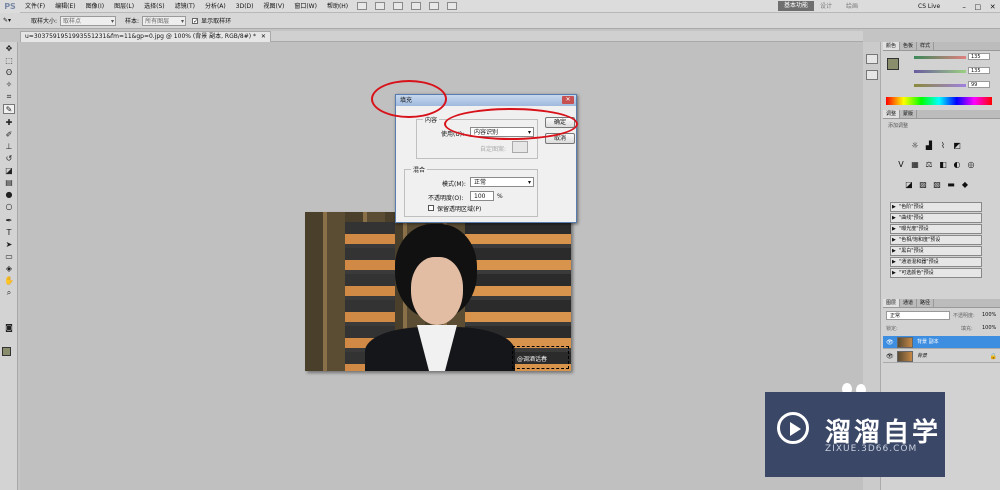  What do you see at coordinates (918, 315) in the screenshot?
I see `blend-mode-select: 正常` at bounding box center [918, 315].